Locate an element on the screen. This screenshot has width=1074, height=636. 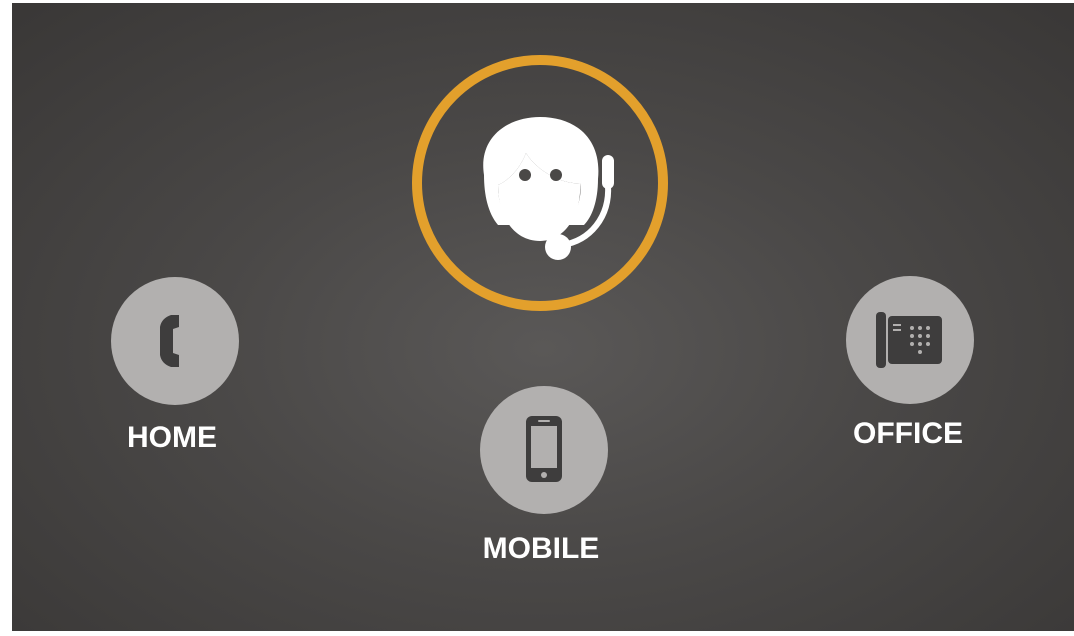
home-channel-circle is located at coordinates (175, 341).